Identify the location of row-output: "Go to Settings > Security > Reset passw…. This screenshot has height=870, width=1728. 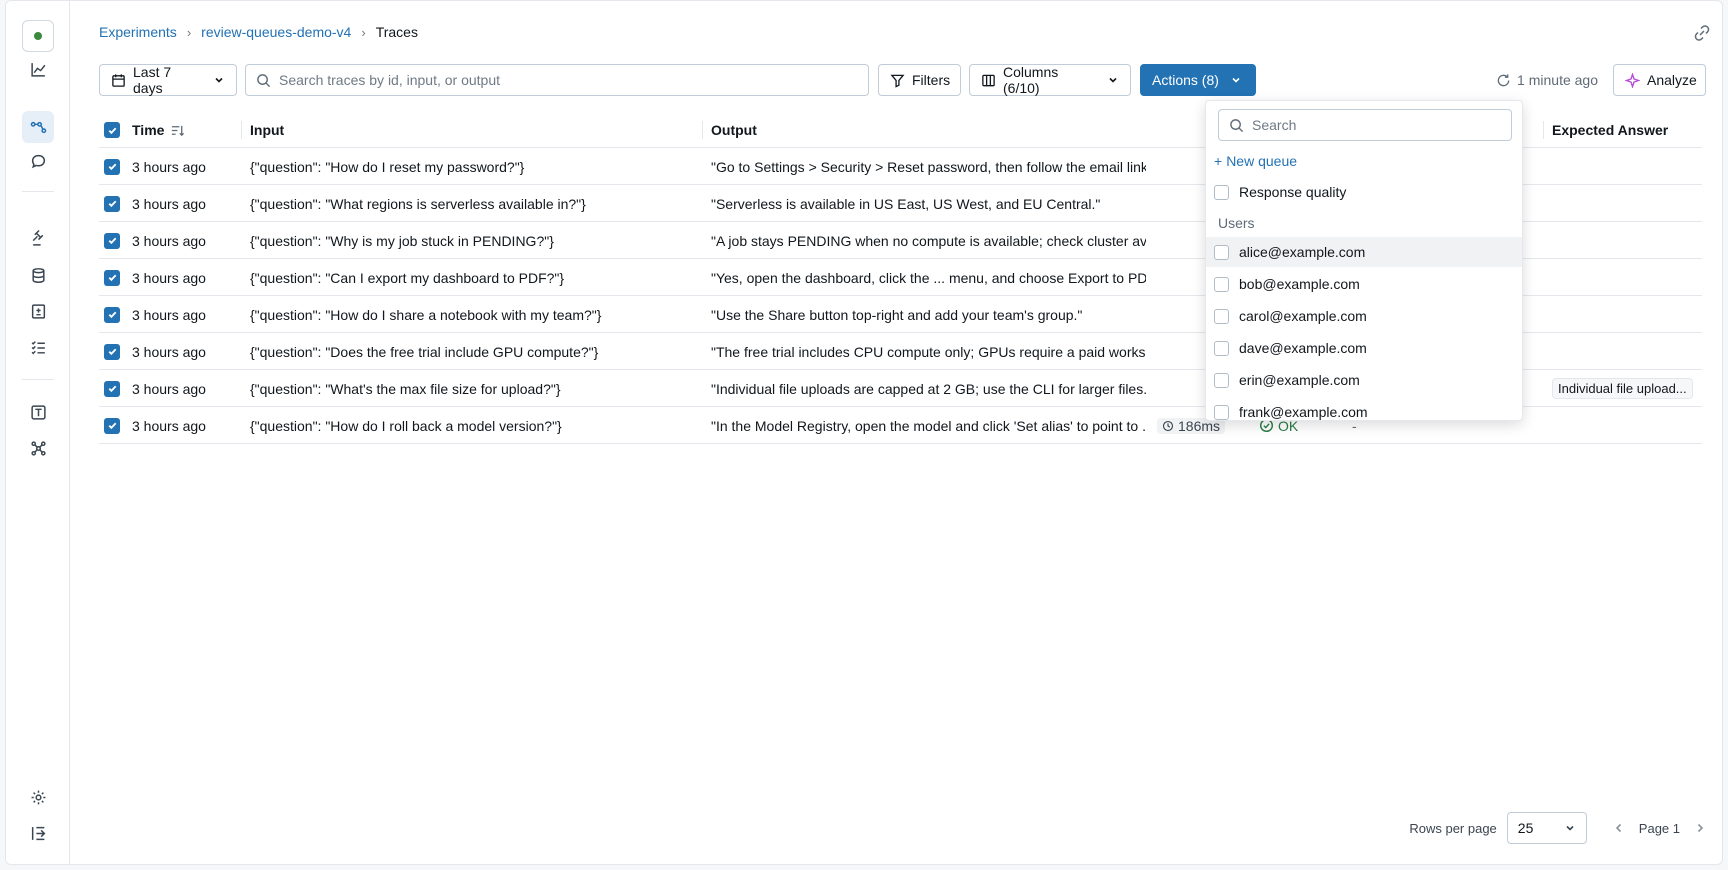
(928, 166).